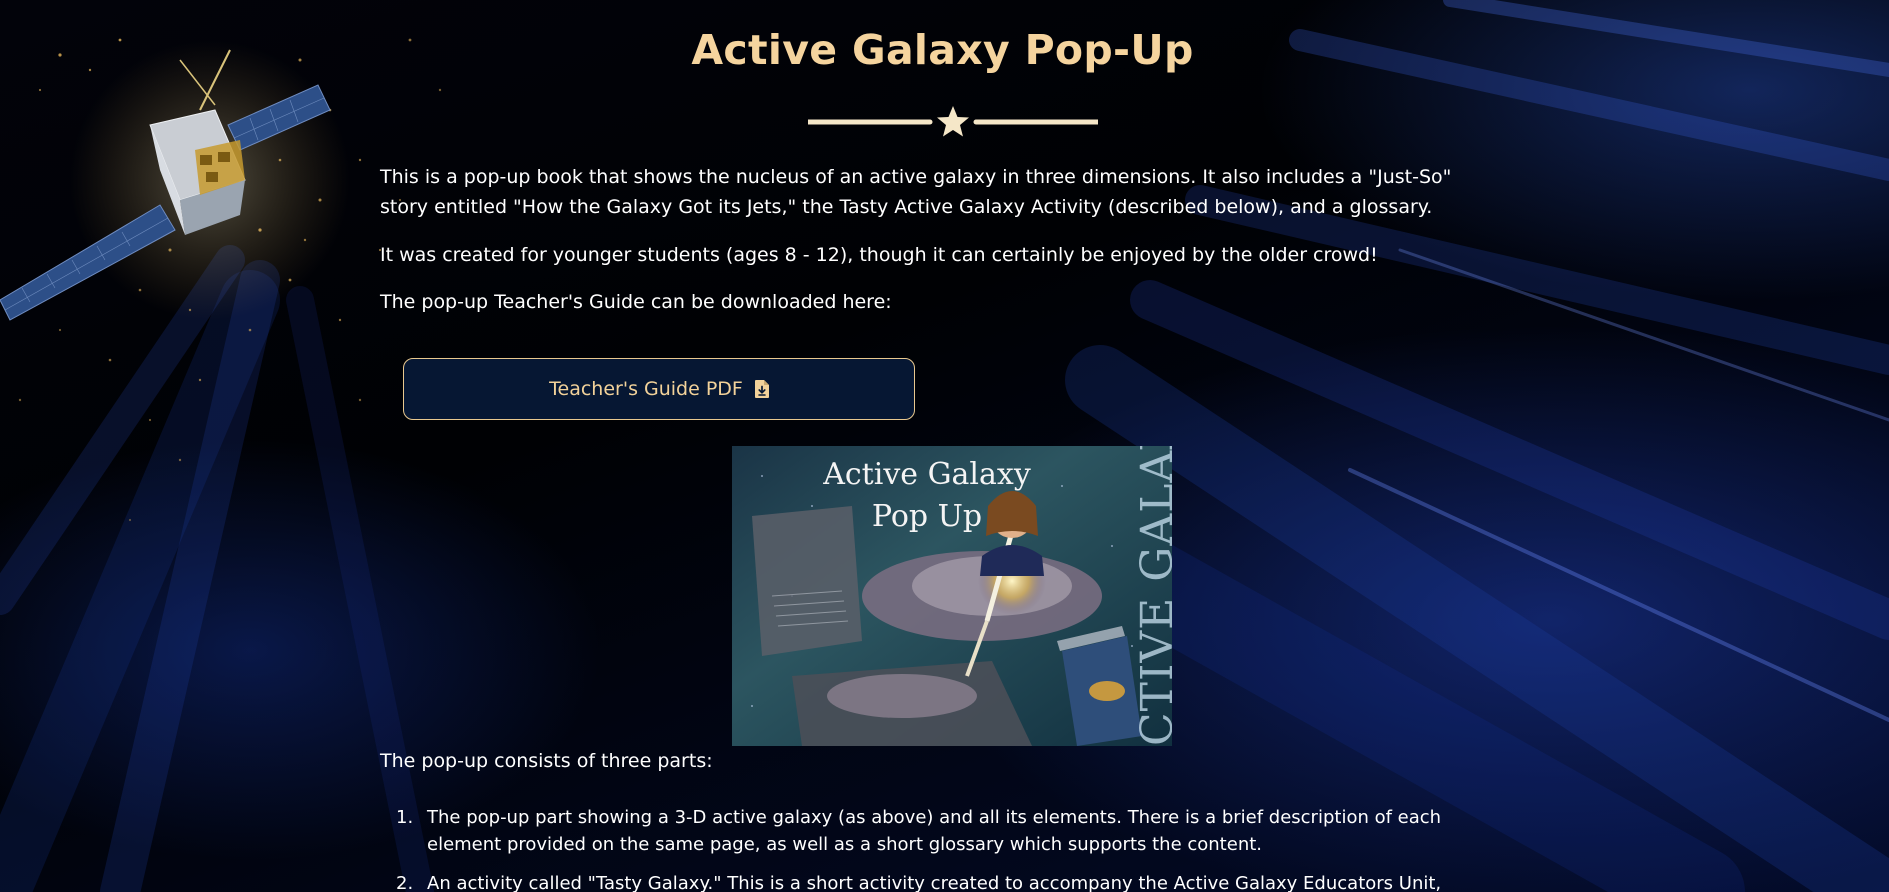 The image size is (1889, 892). I want to click on cover-side-text: CTIVE GALAXIES, so click(1152, 596).